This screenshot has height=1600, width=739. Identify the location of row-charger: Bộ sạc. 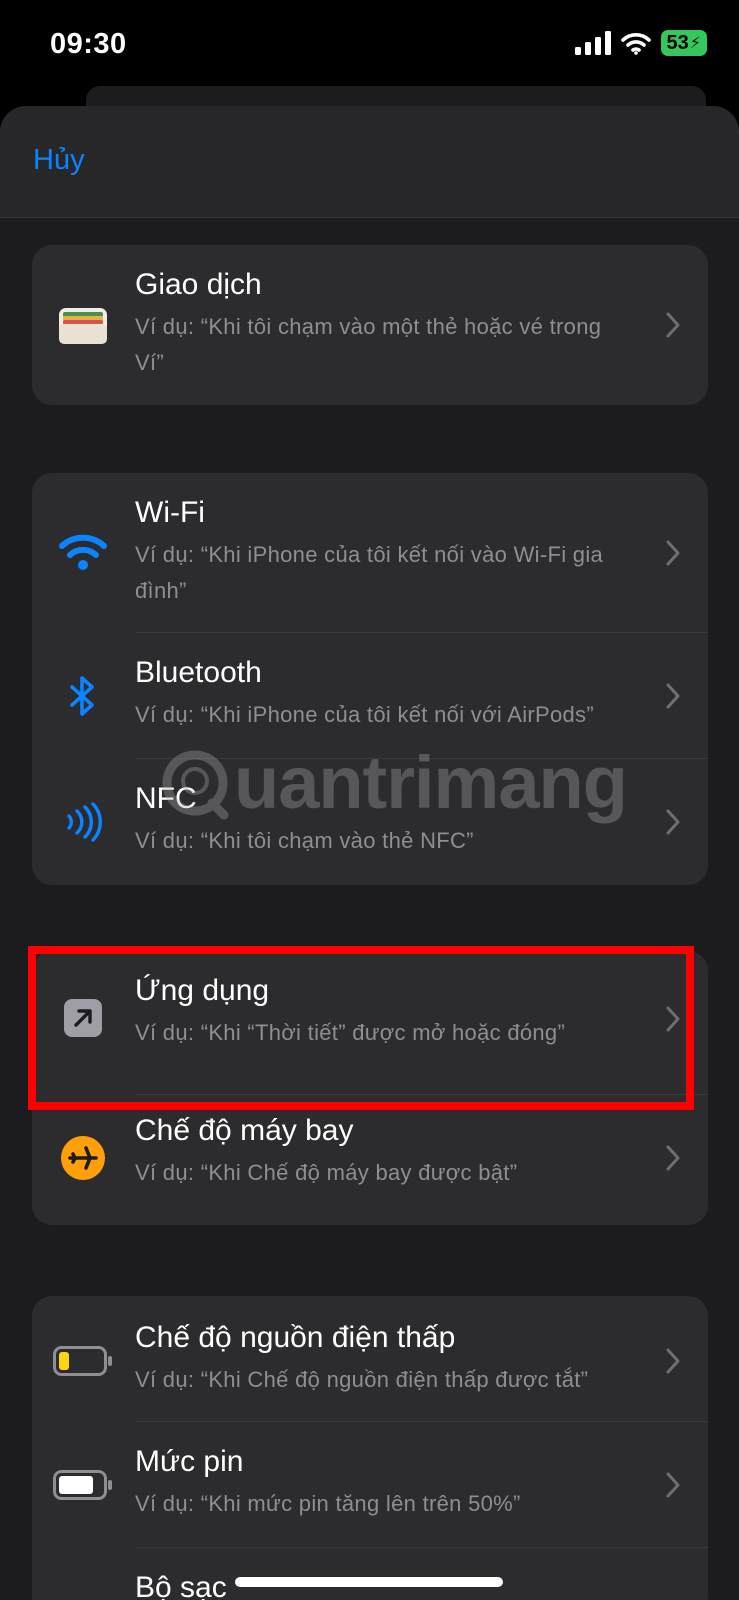
(370, 1574).